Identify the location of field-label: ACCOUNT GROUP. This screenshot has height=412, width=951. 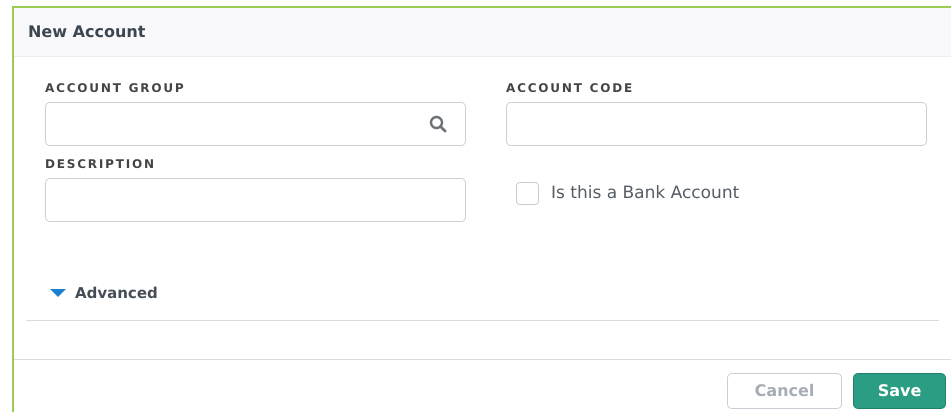
(115, 88).